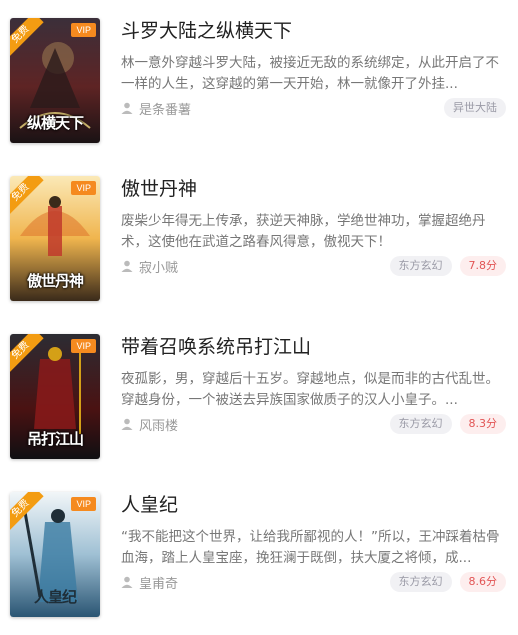 The image size is (518, 635). Describe the element at coordinates (165, 108) in the screenshot. I see `author-name: 是条番薯` at that location.